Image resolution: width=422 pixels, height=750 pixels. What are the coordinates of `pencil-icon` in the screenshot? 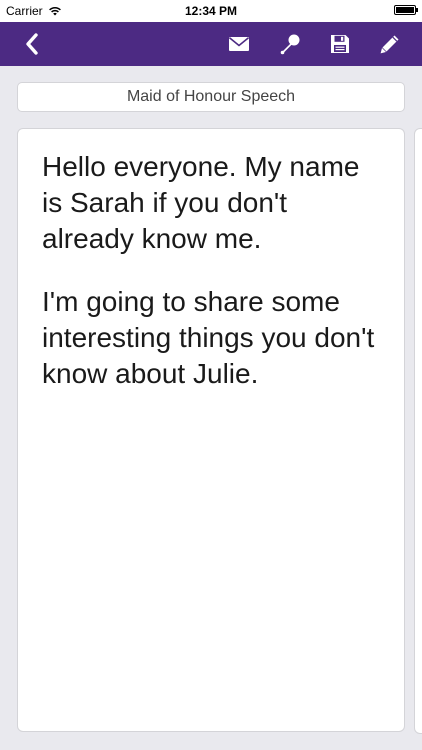 It's located at (389, 44).